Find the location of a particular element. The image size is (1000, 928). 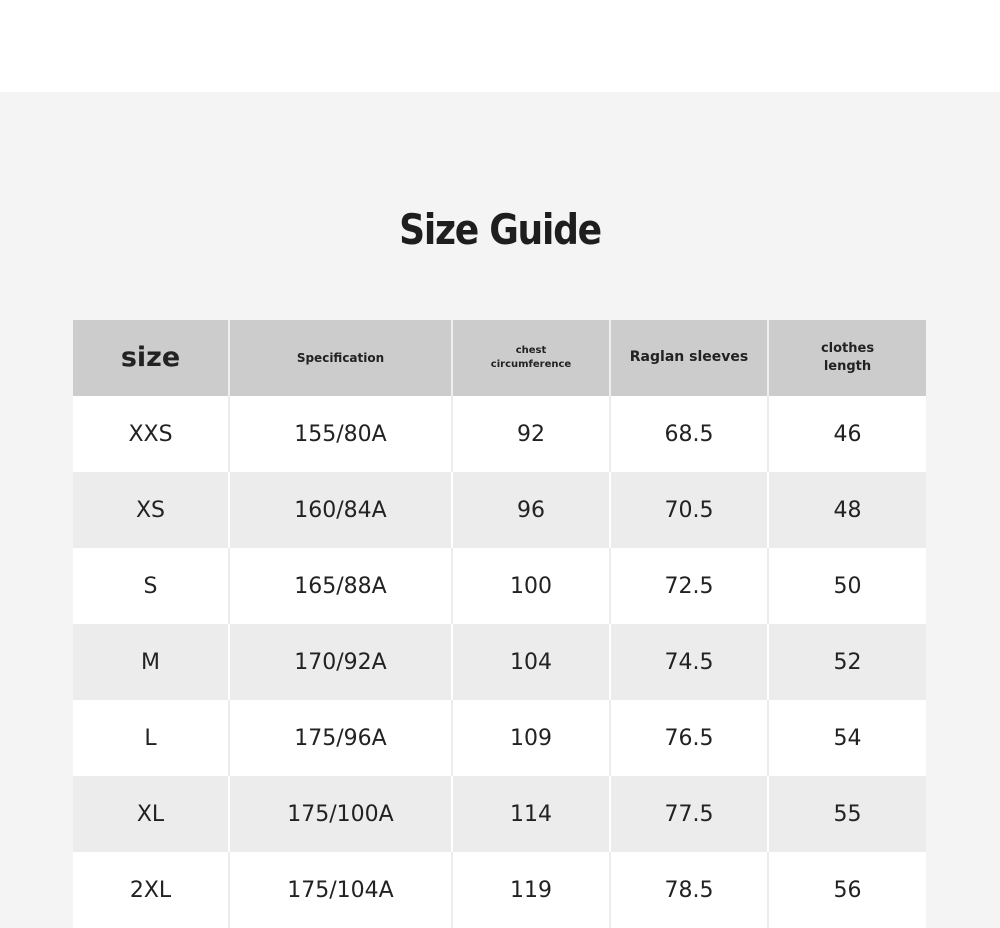

header-length-line1: clothes is located at coordinates (847, 348).